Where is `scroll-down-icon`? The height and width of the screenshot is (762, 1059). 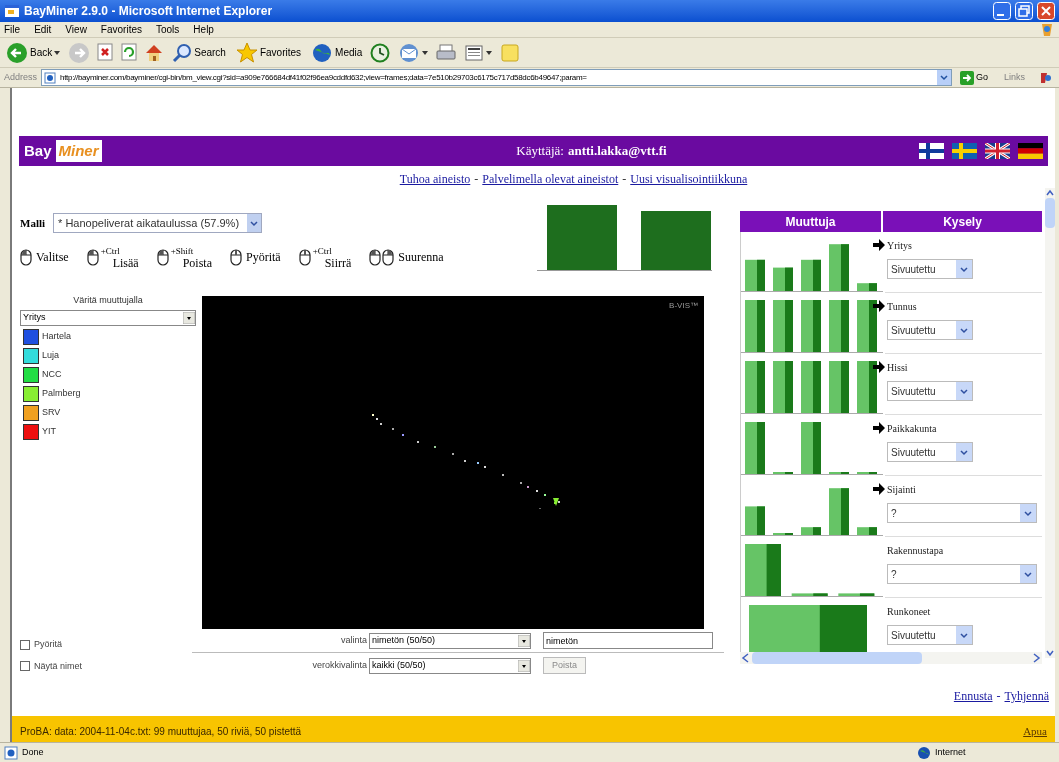 scroll-down-icon is located at coordinates (1050, 653).